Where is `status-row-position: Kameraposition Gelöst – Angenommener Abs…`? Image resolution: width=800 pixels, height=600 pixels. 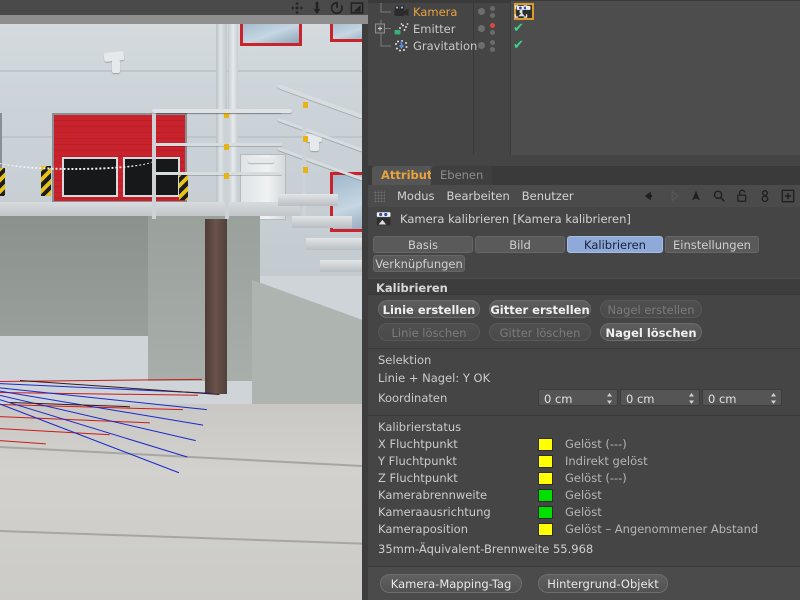
status-row-position: Kameraposition Gelöst – Angenommener Abs… is located at coordinates (584, 527).